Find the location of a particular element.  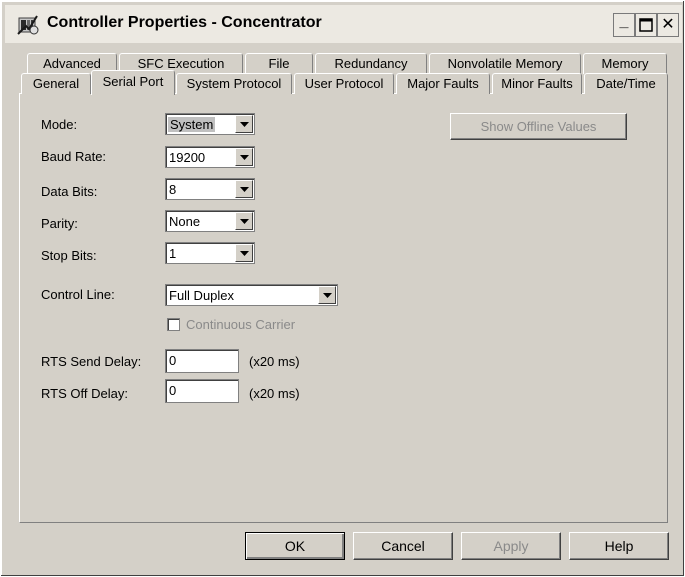

show-offline-values-button: Show Offline Values is located at coordinates (538, 126).